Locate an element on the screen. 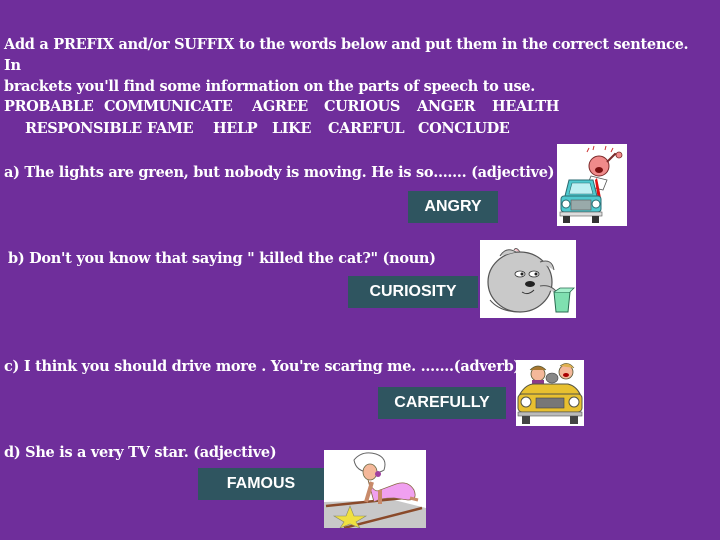 This screenshot has height=540, width=720. curious-cat-image is located at coordinates (528, 279).